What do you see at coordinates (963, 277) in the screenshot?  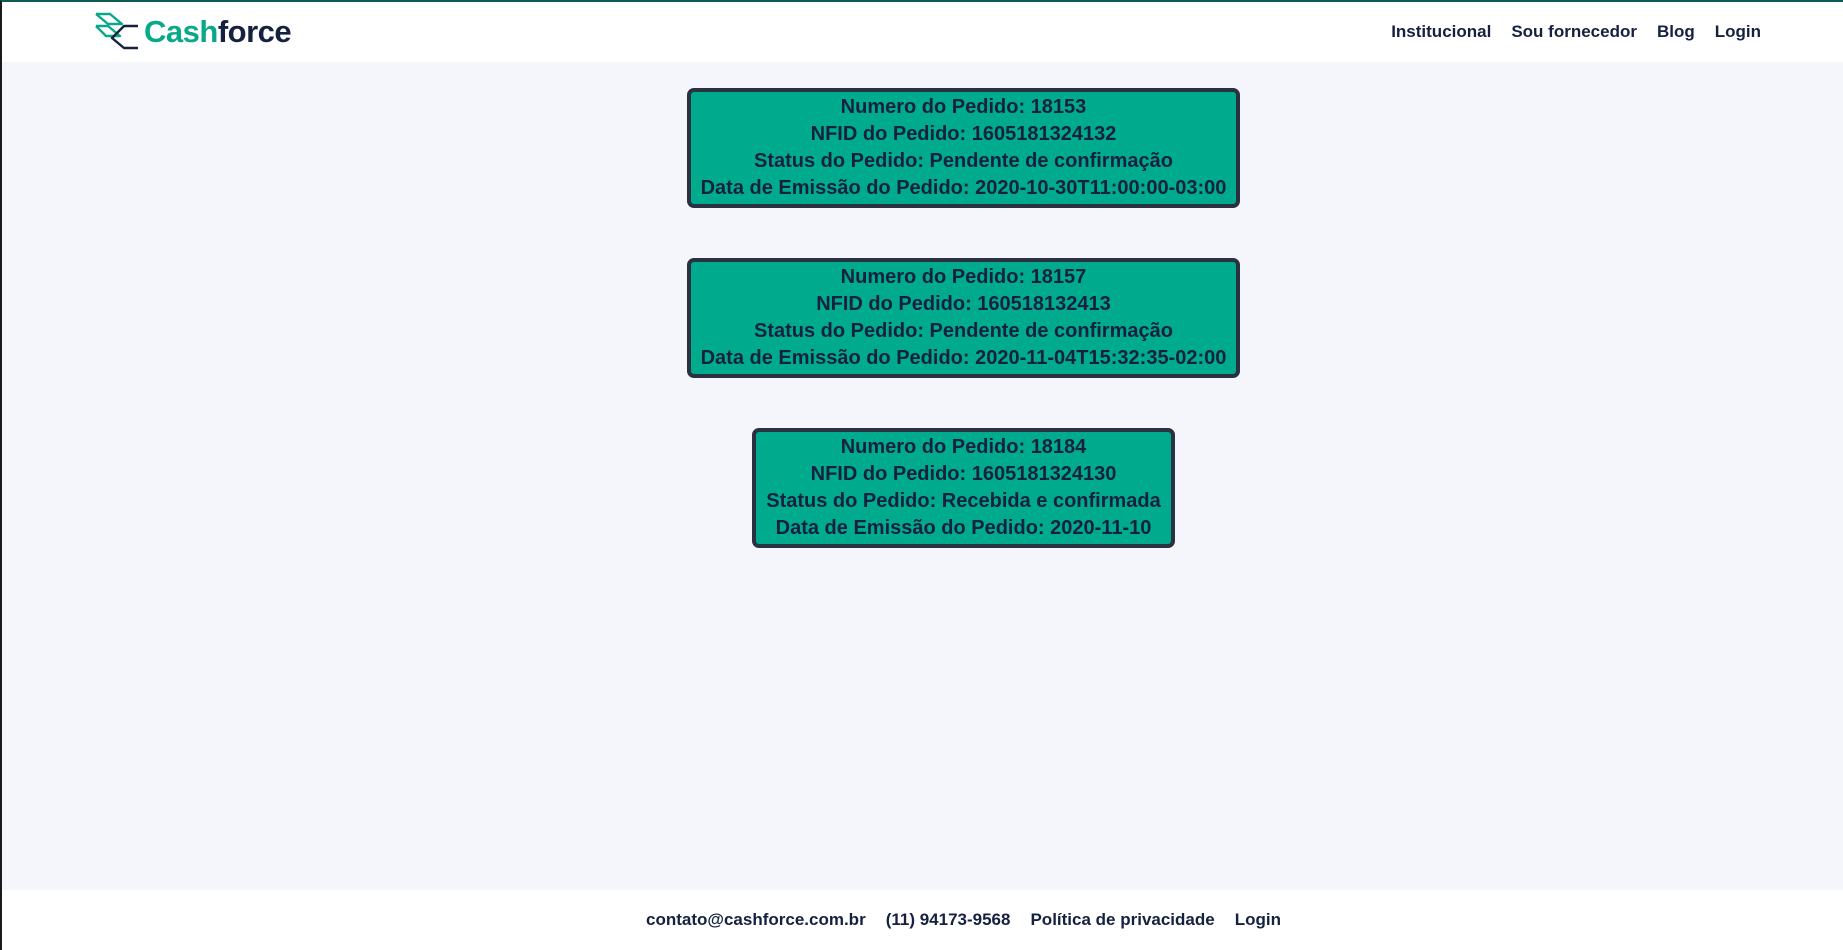 I see `order-number: Numero do Pedido: 18157` at bounding box center [963, 277].